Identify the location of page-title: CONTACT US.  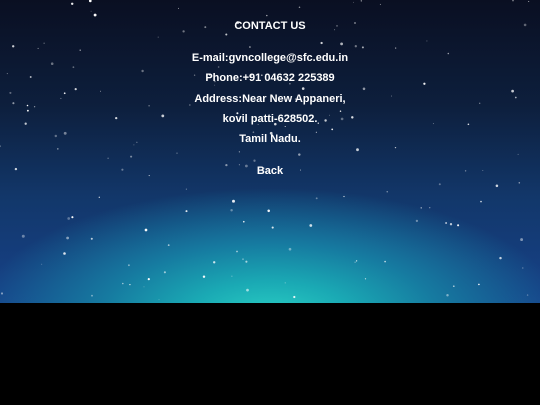
(270, 26).